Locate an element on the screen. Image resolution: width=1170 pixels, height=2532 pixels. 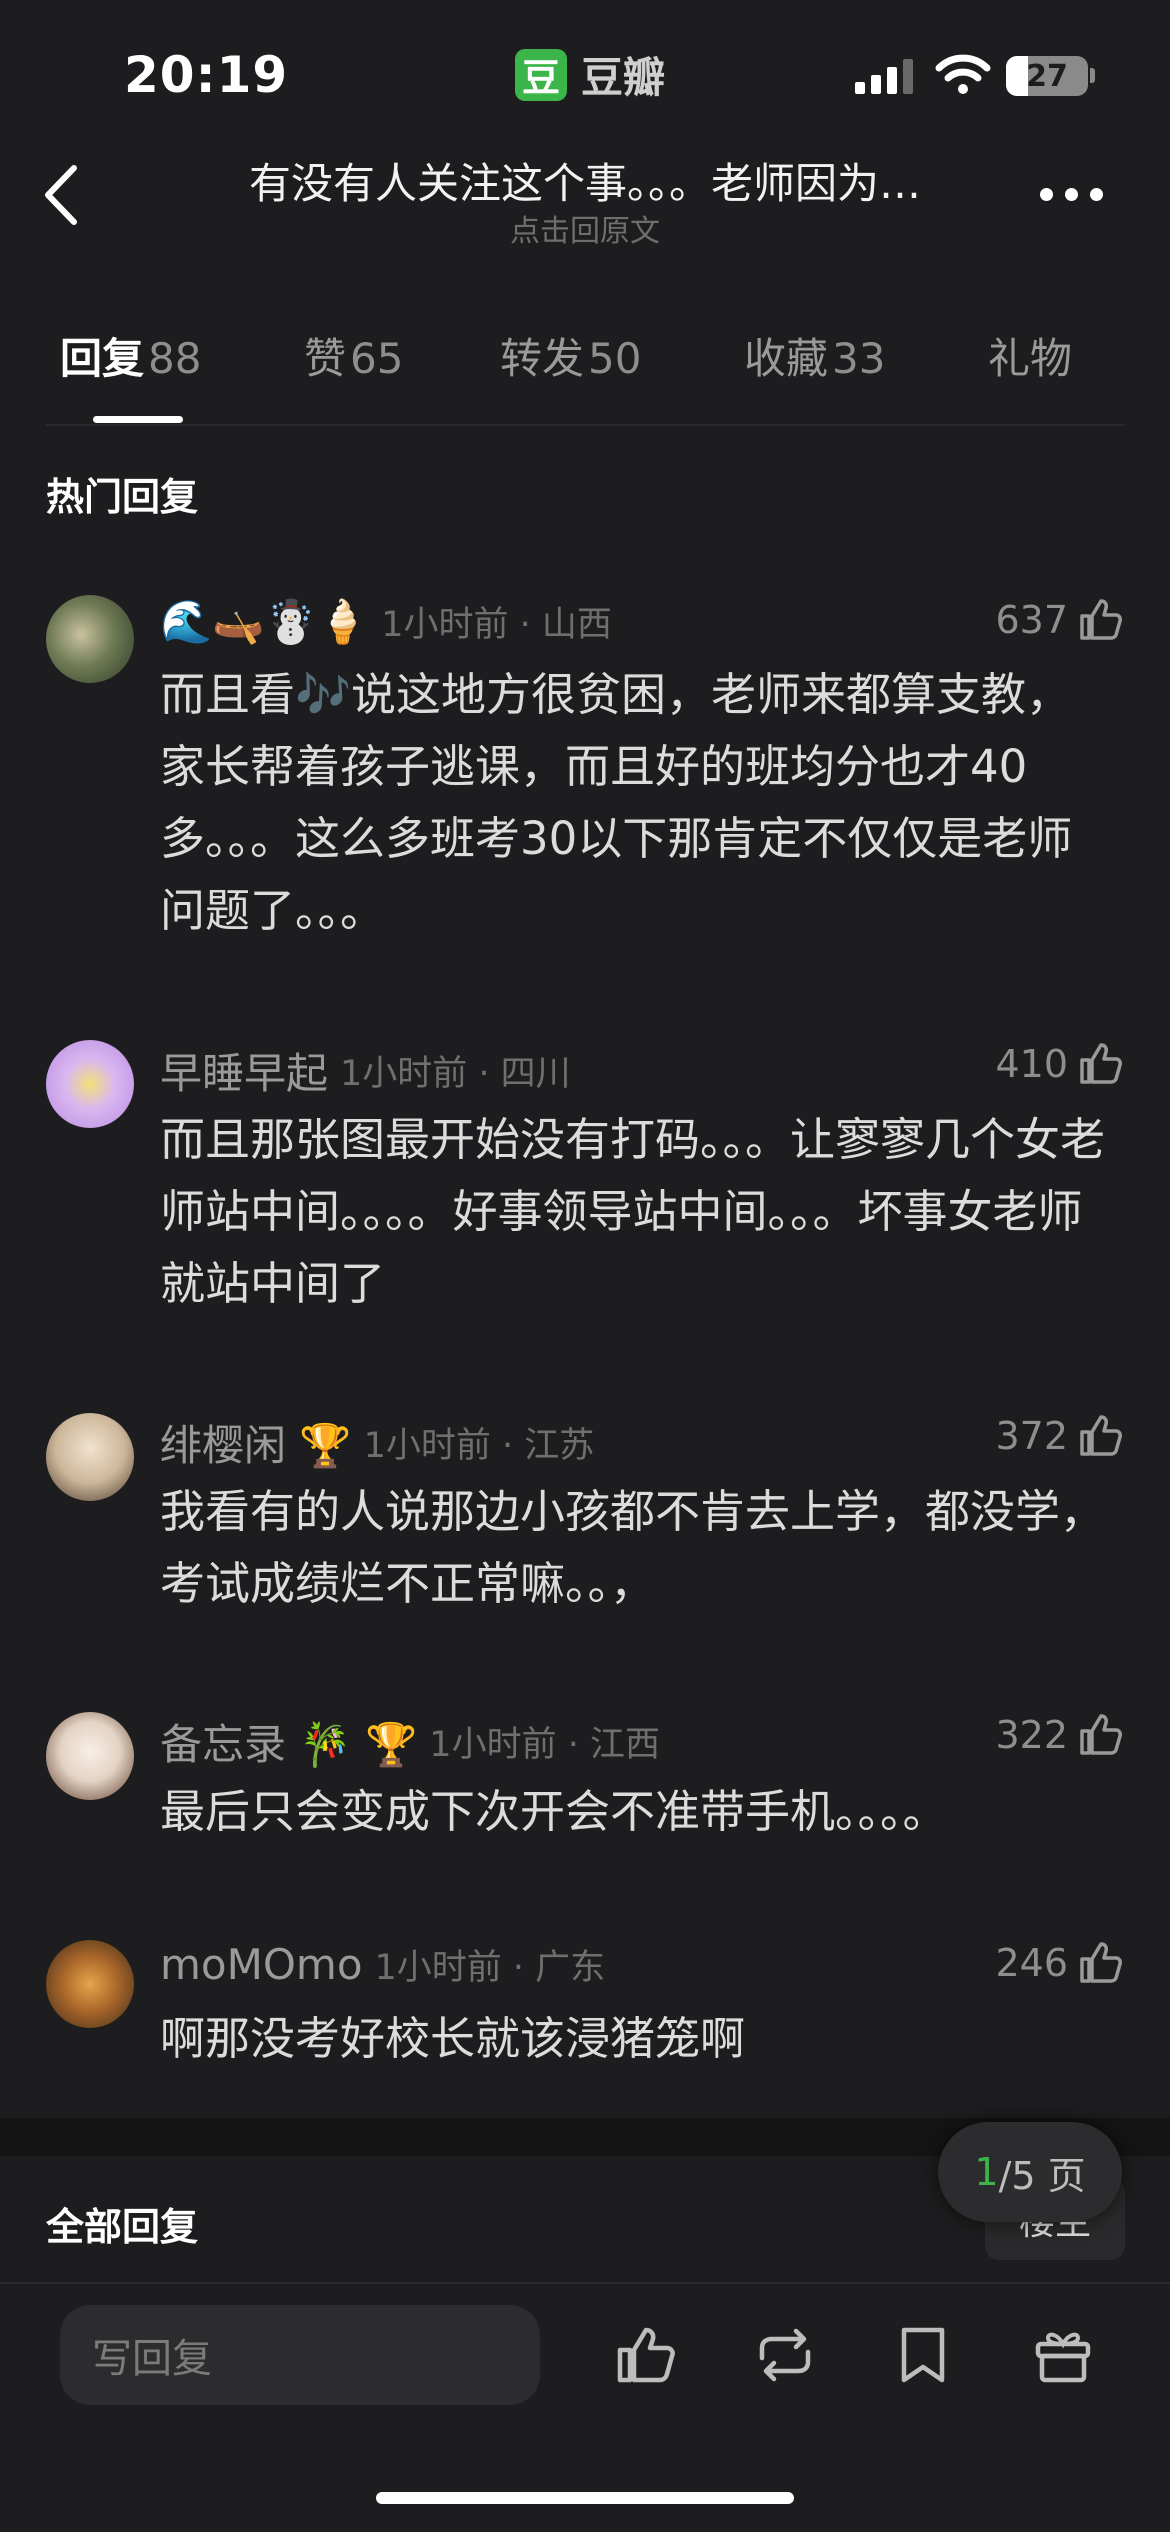
comment-author: 备忘录 🎋 🏆 is located at coordinates (288, 1741).